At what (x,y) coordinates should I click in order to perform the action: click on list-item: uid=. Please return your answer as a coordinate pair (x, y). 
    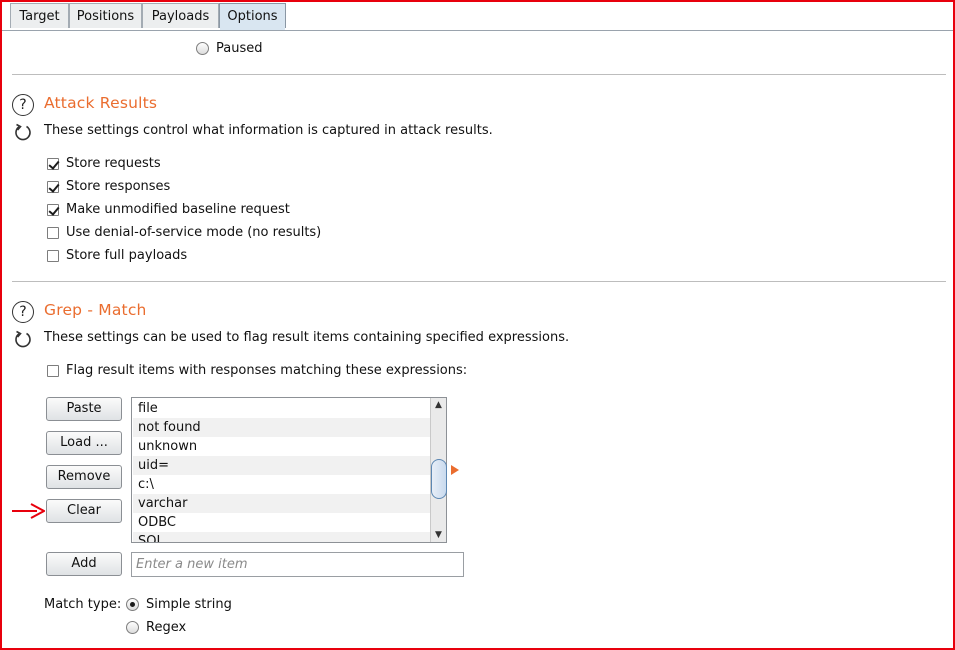
    Looking at the image, I should click on (282, 465).